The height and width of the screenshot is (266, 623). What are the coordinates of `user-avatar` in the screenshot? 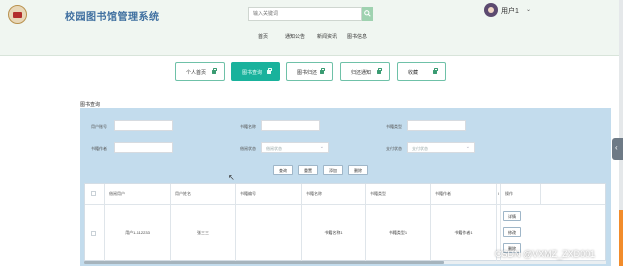 It's located at (491, 10).